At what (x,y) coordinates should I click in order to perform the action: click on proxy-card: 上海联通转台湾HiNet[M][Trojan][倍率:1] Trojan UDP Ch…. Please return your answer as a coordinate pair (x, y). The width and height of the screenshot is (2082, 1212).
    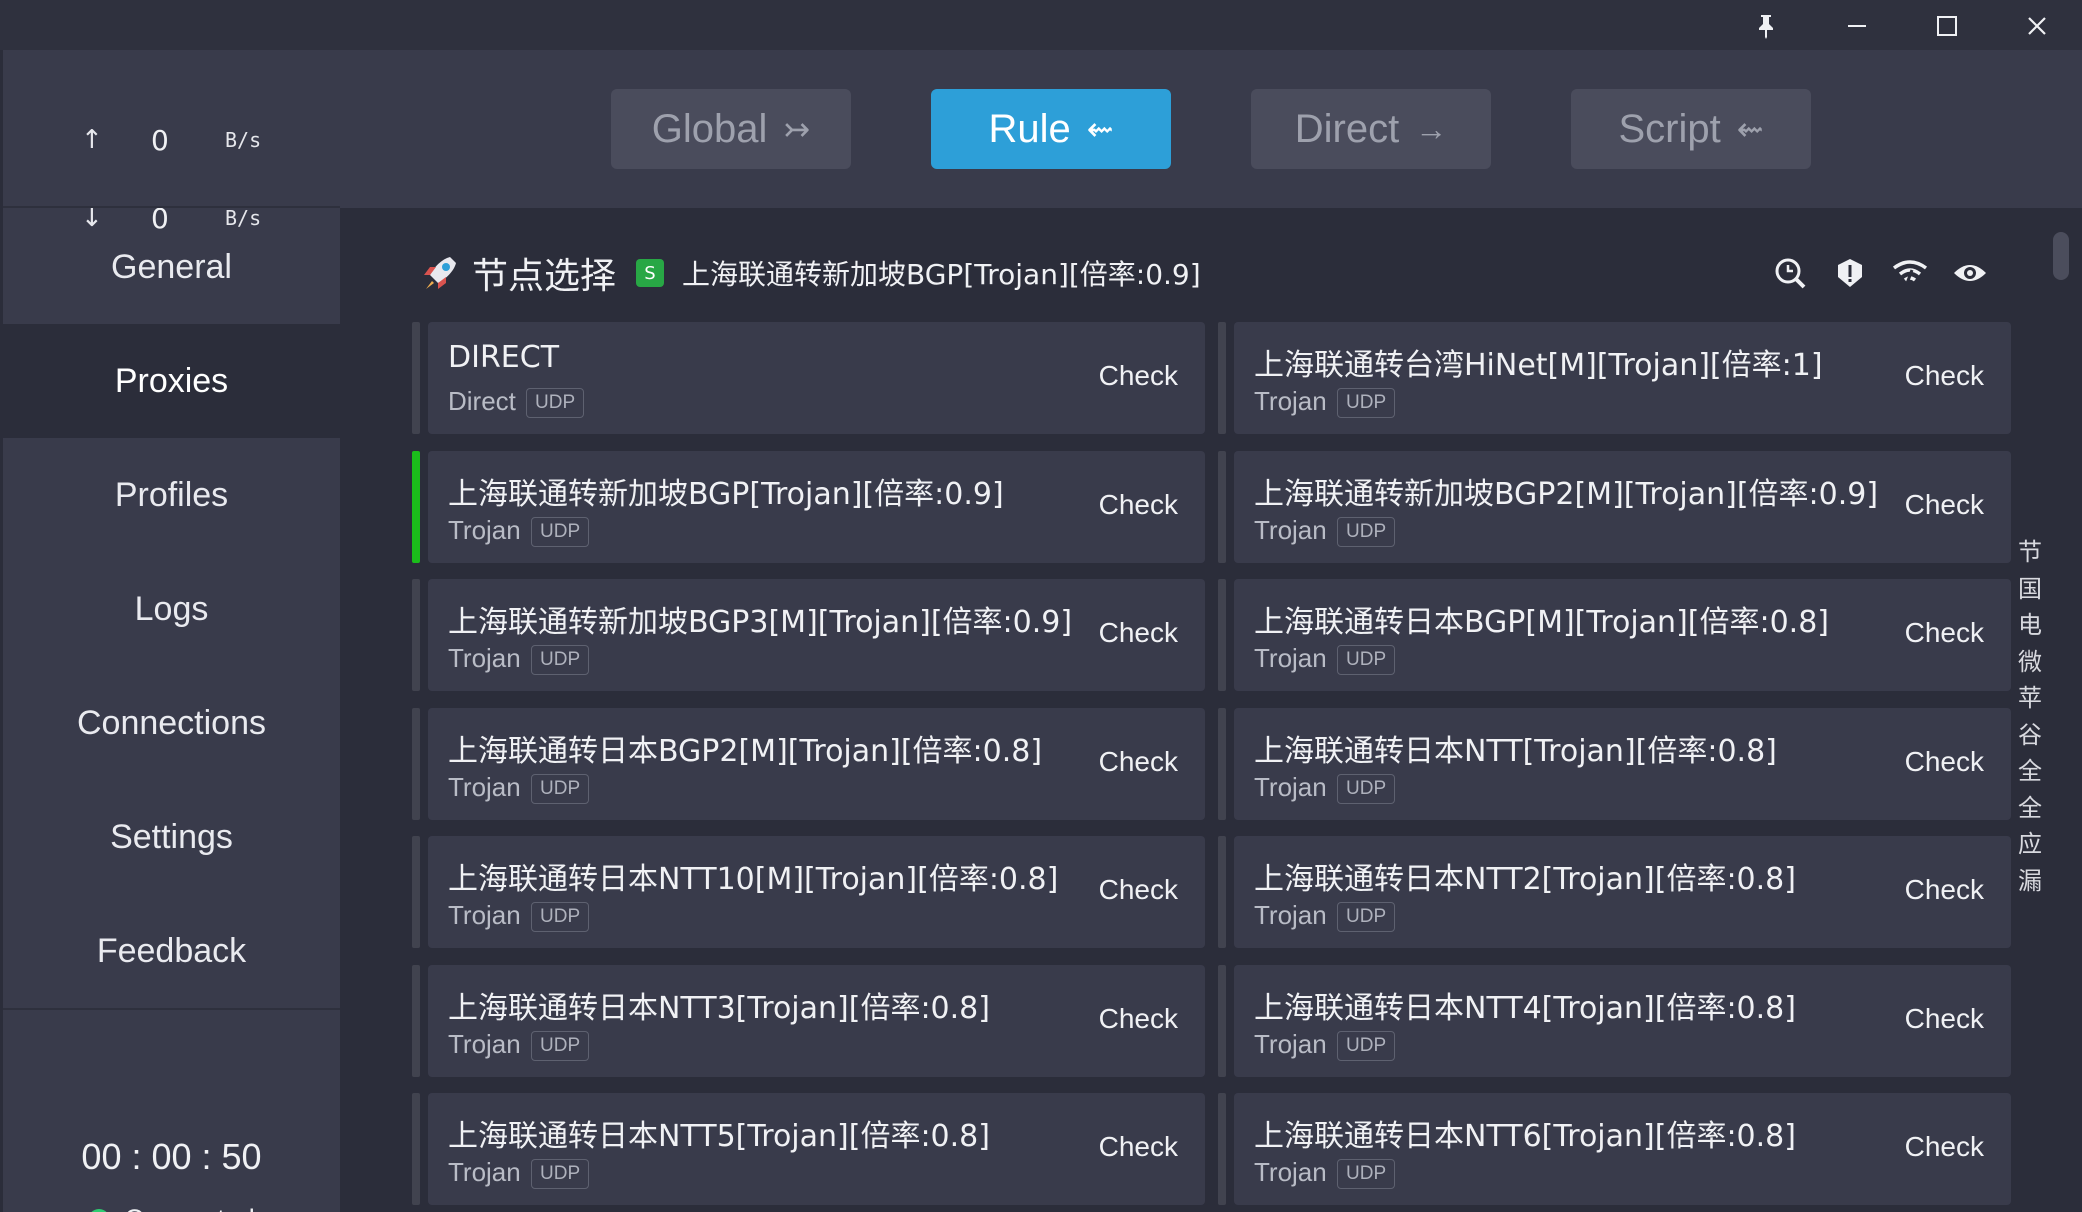
    Looking at the image, I should click on (1614, 378).